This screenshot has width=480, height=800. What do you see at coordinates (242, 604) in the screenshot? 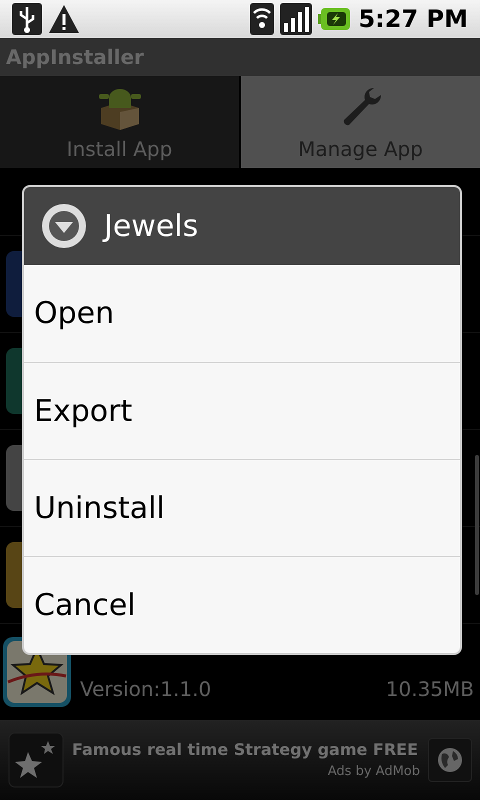
I see `menu-item: Cancel` at bounding box center [242, 604].